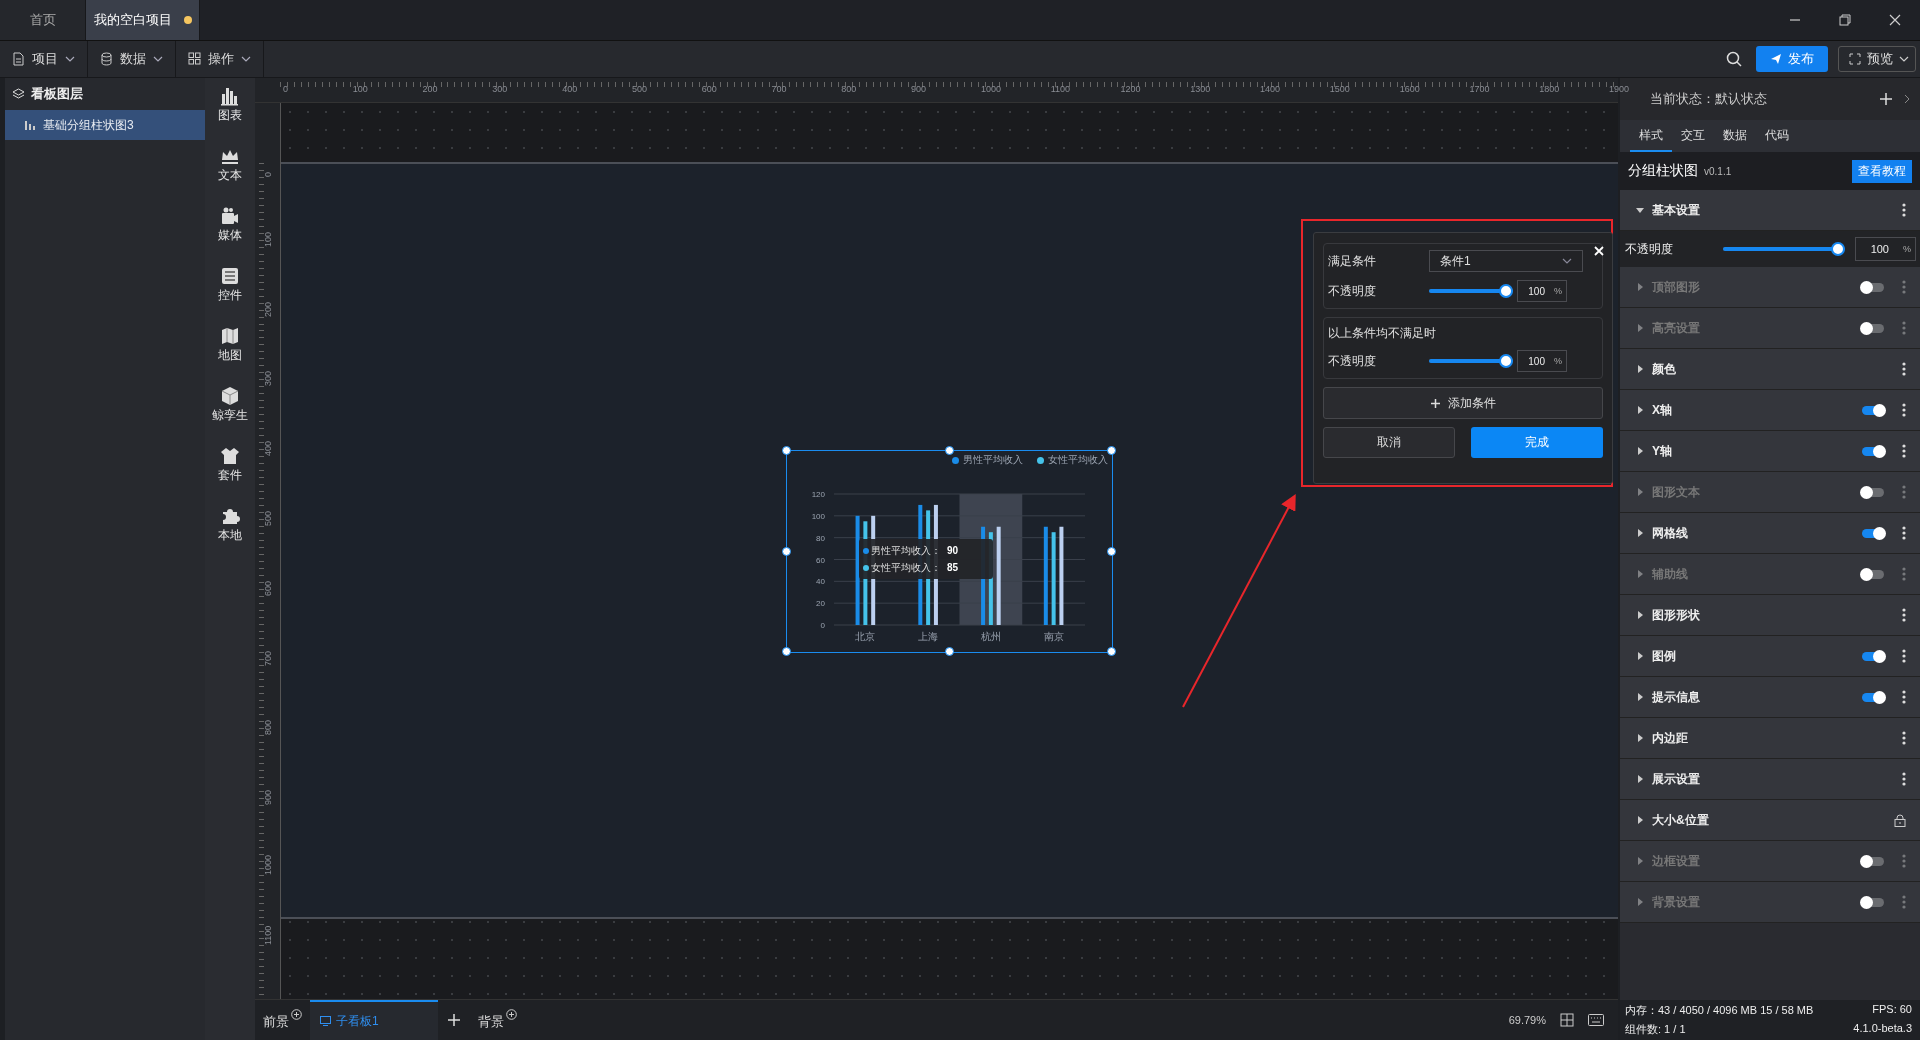 The image size is (1920, 1040). Describe the element at coordinates (230, 536) in the screenshot. I see `component-button: 本地` at that location.